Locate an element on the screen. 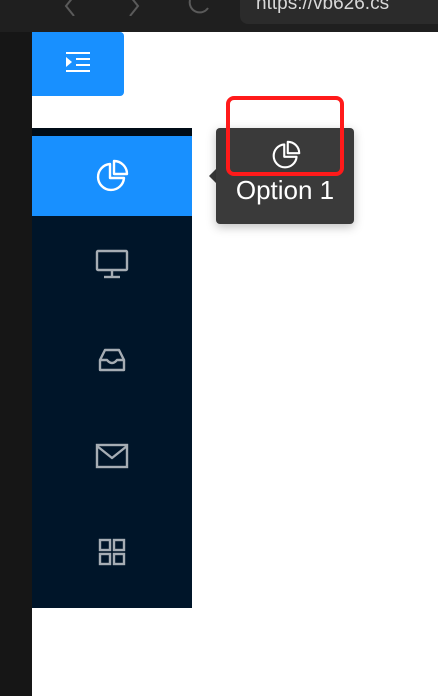  annotation-highlight-box is located at coordinates (285, 136).